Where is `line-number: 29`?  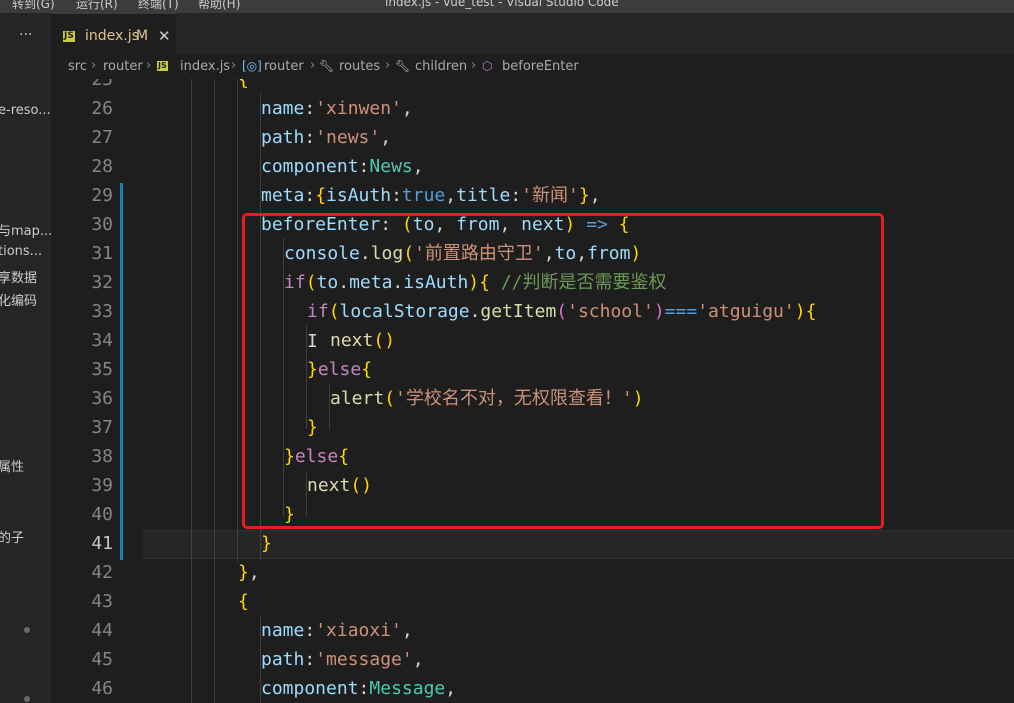 line-number: 29 is located at coordinates (102, 195).